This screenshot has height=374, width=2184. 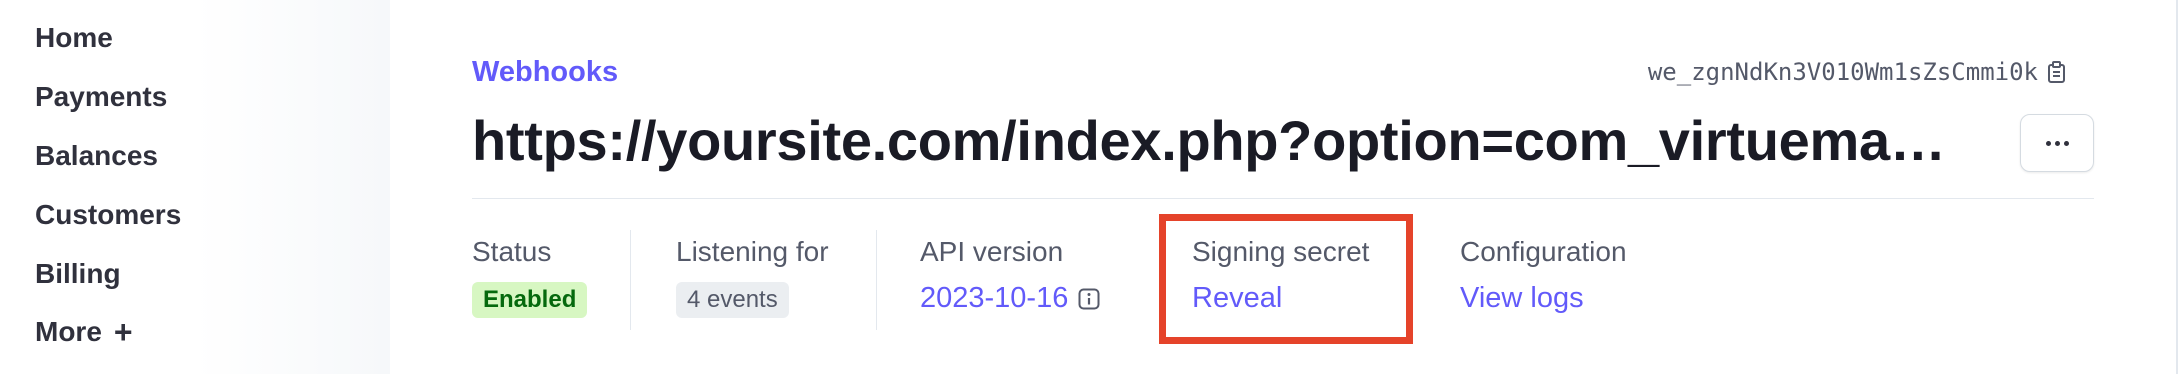 I want to click on info-icon, so click(x=1089, y=299).